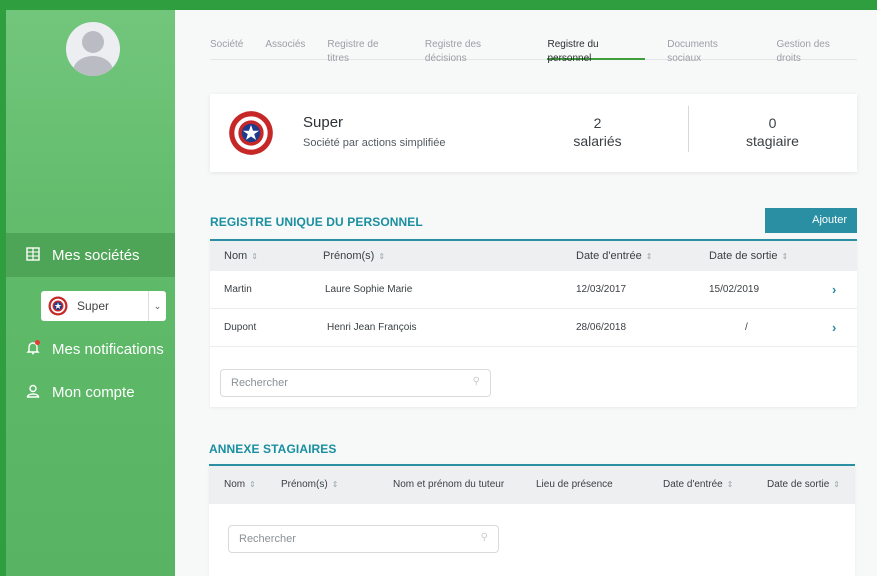  I want to click on interns-count: 0, so click(772, 123).